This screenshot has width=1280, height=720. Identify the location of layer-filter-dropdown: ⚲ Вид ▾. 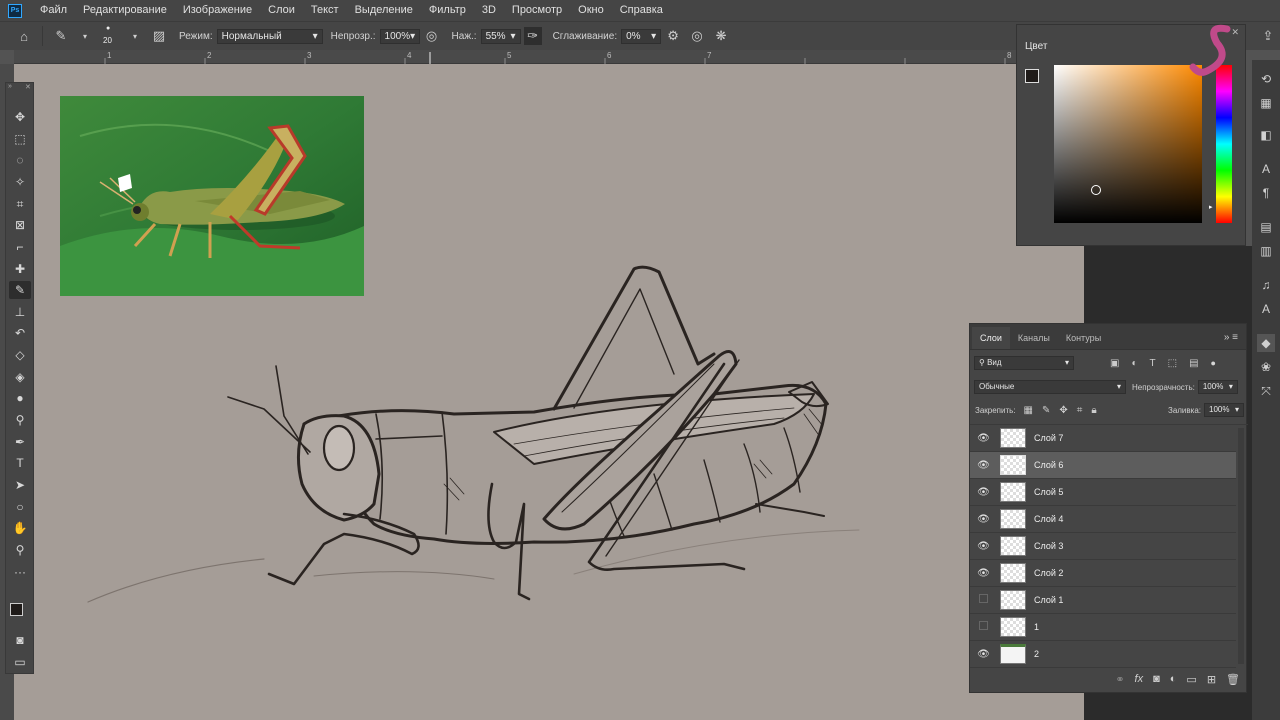
(1024, 363).